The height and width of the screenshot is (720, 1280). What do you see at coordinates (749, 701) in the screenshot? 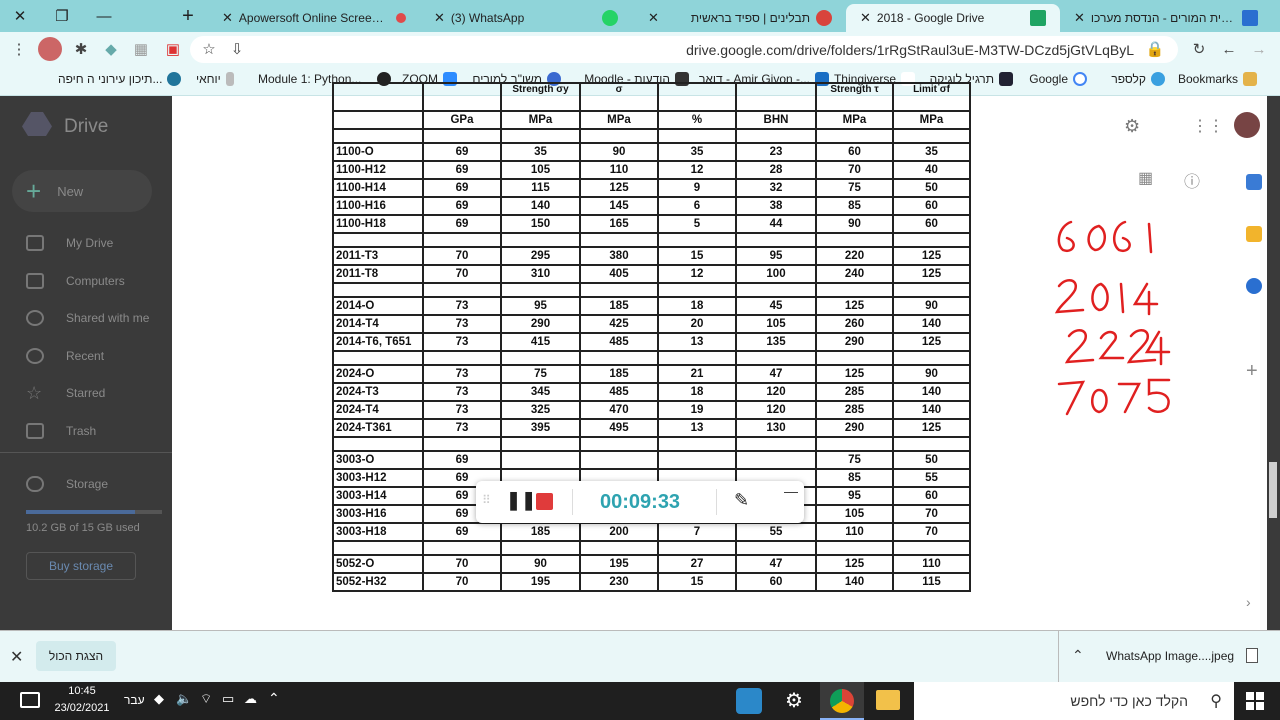
I see `recorder-app-icon` at bounding box center [749, 701].